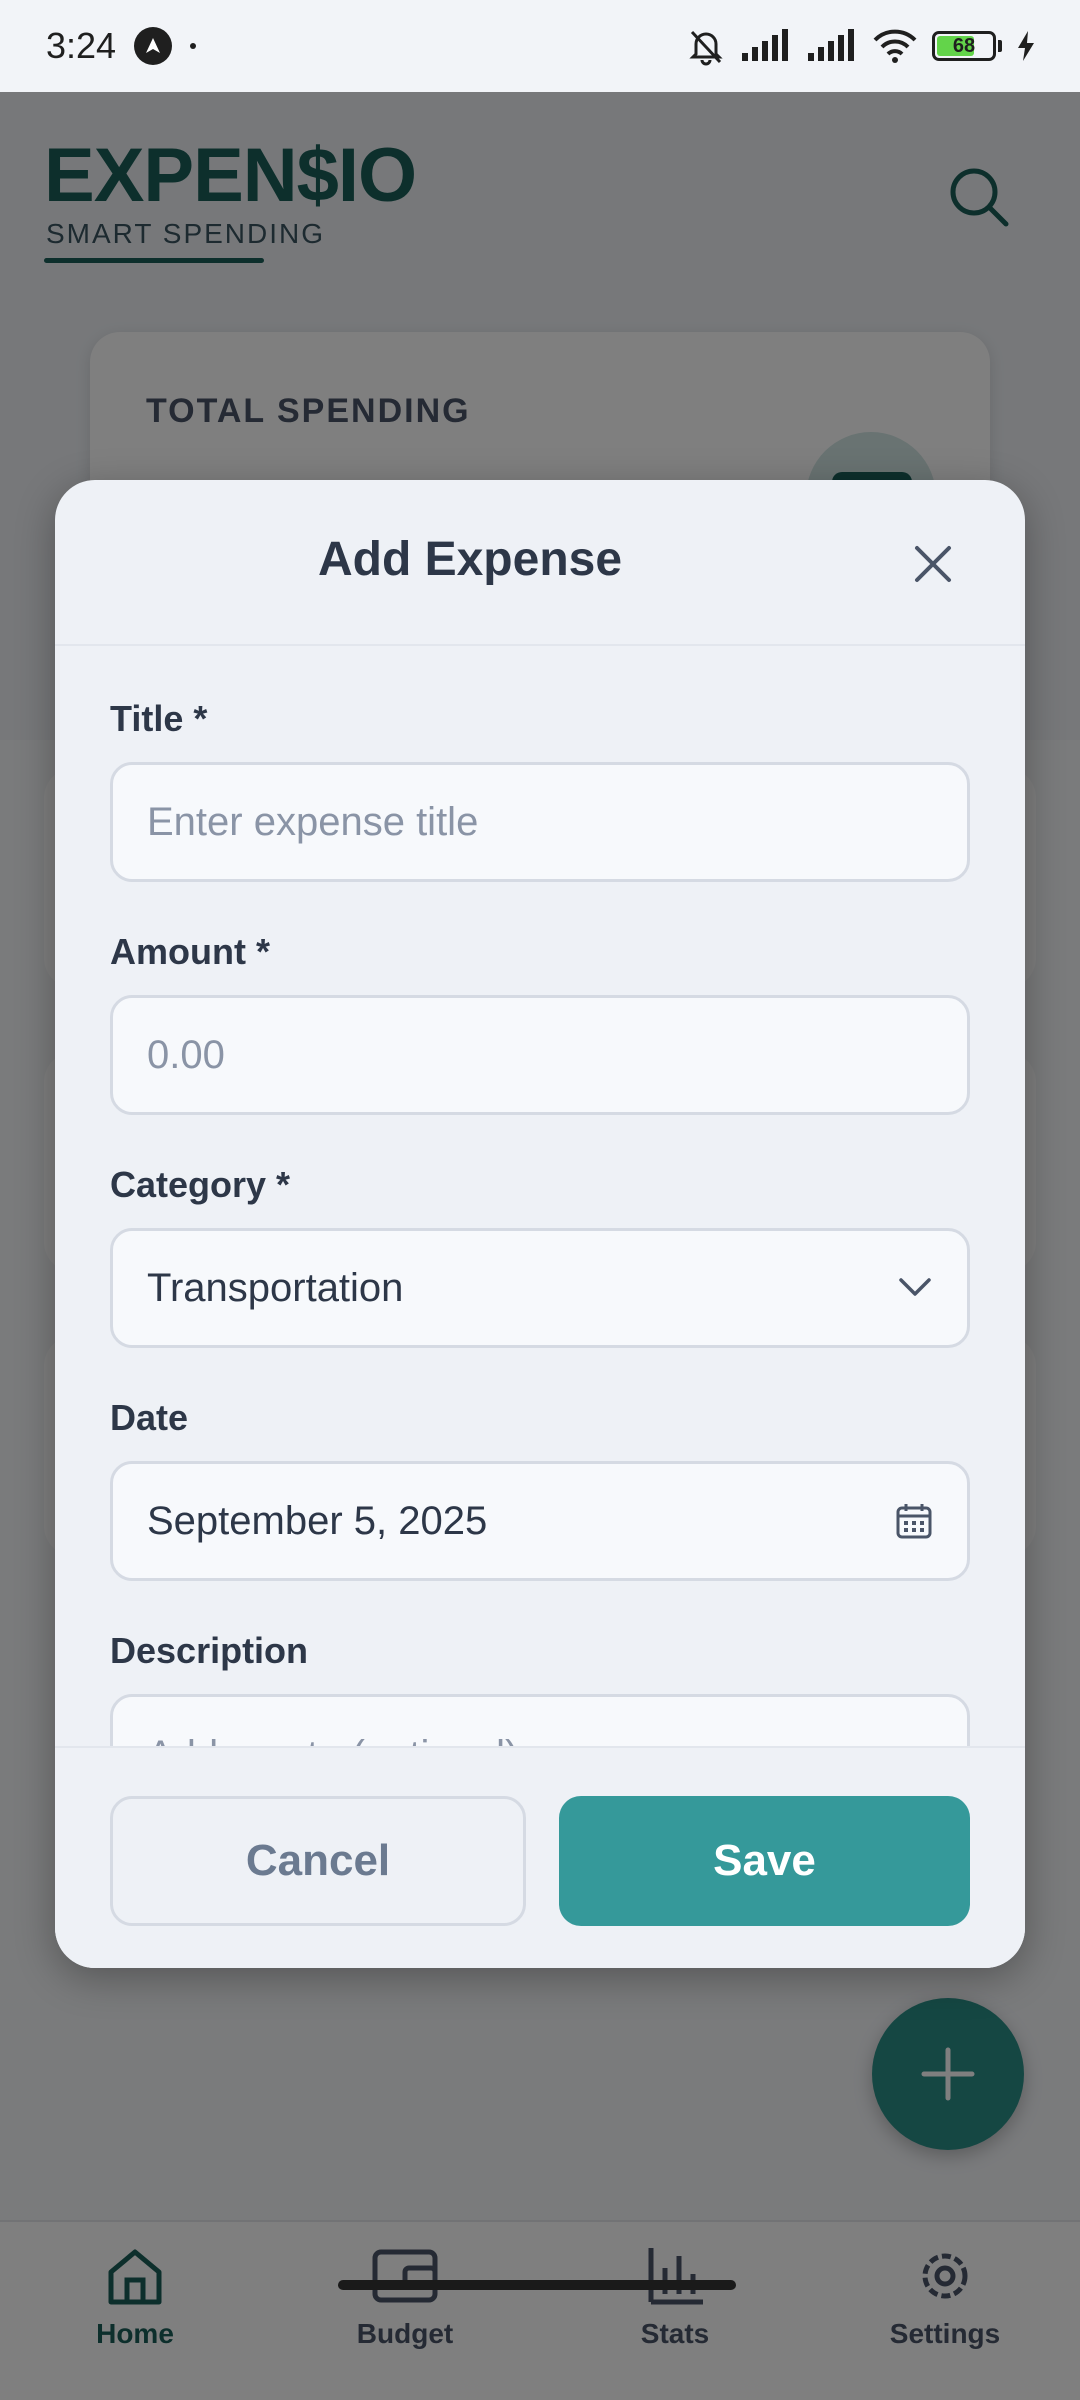 The image size is (1080, 2400). Describe the element at coordinates (540, 822) in the screenshot. I see `title-input: Enter expense title` at that location.